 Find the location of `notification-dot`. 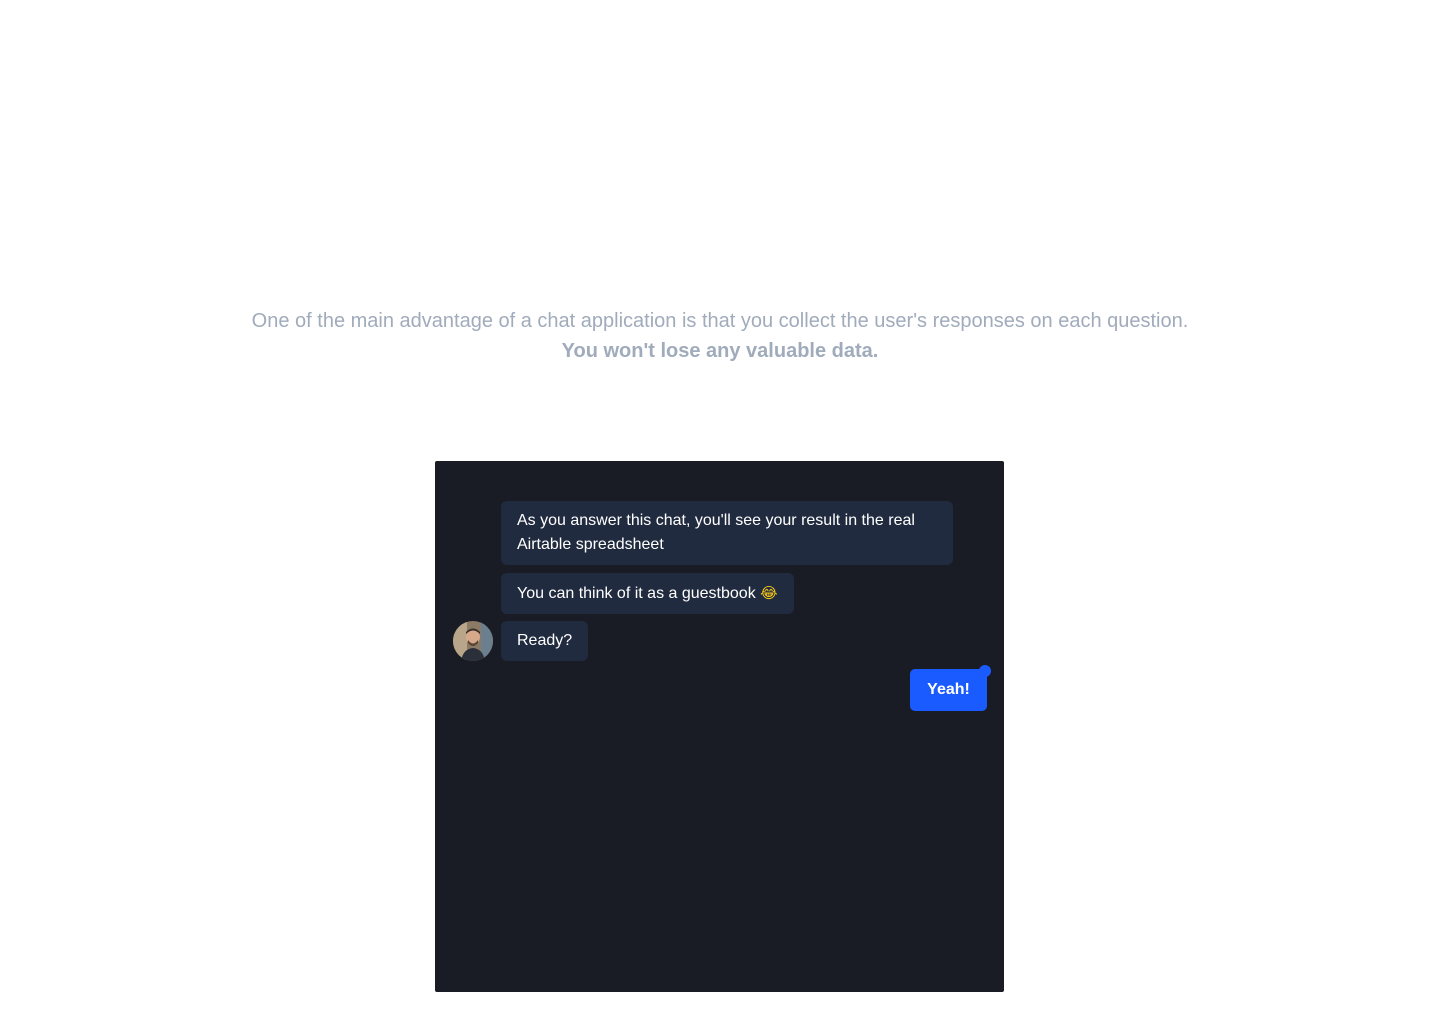

notification-dot is located at coordinates (985, 671).